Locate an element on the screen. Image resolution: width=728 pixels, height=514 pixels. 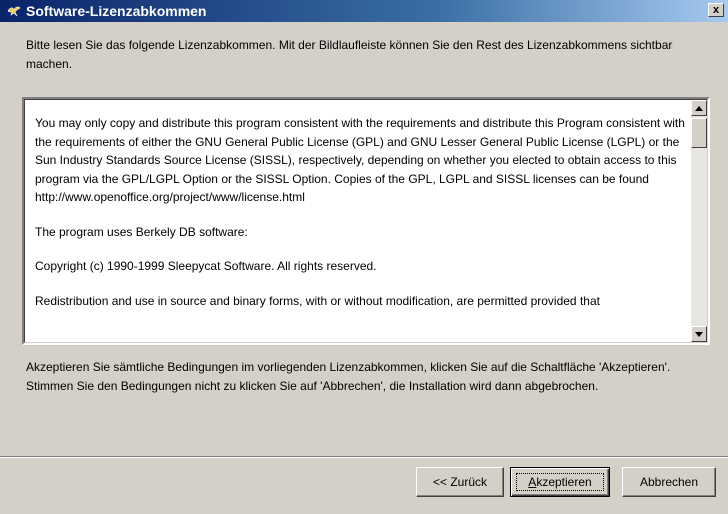
back-button: << Zurück is located at coordinates (460, 482).